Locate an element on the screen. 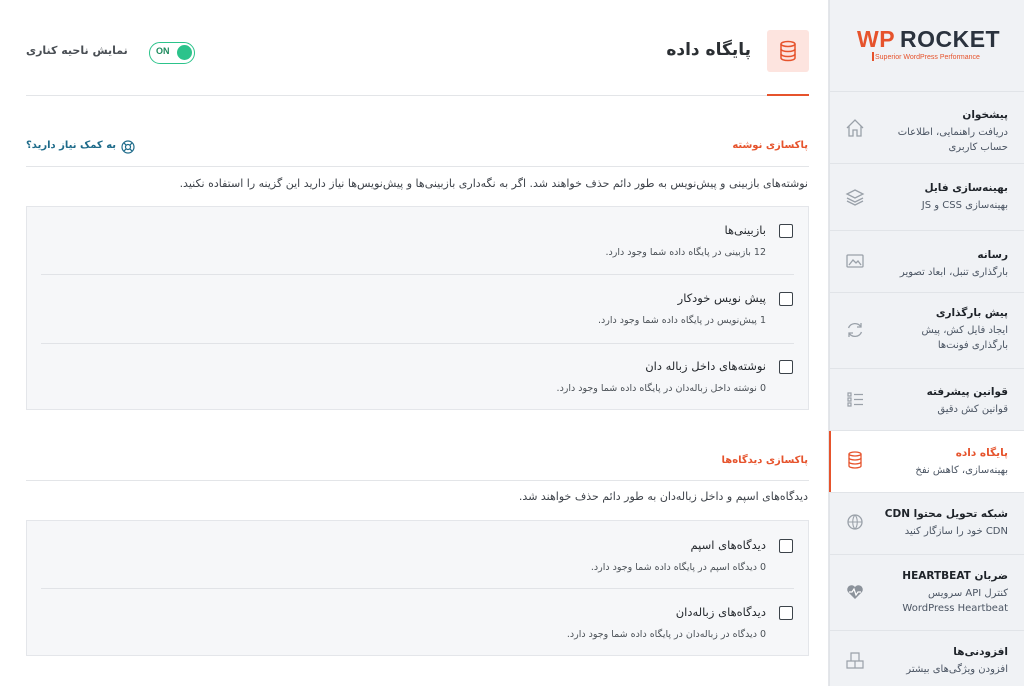  cdn-icon is located at coordinates (855, 522).